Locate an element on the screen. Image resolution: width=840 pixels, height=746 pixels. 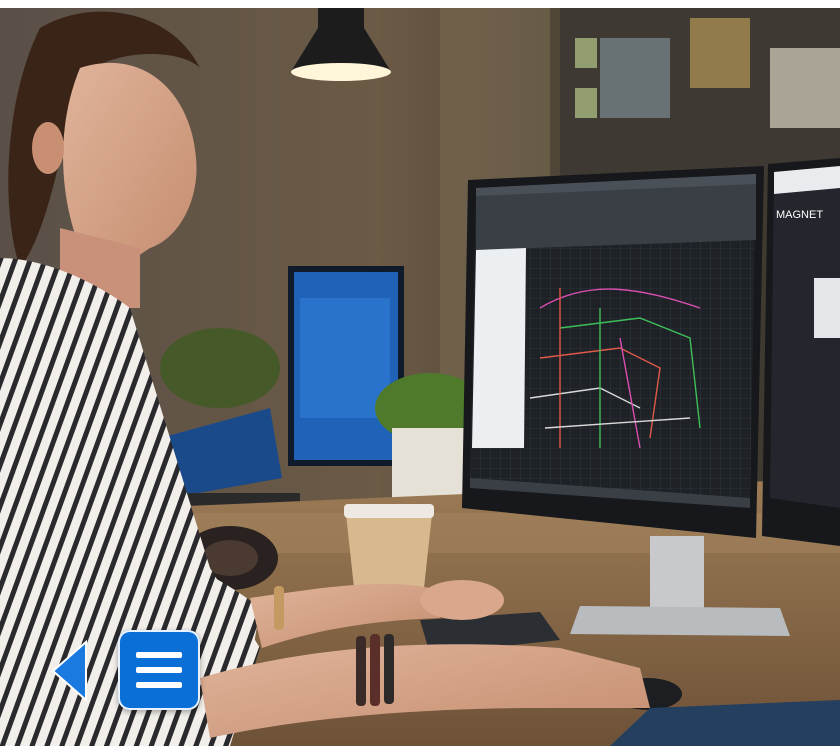
back-button is located at coordinates (70, 671).